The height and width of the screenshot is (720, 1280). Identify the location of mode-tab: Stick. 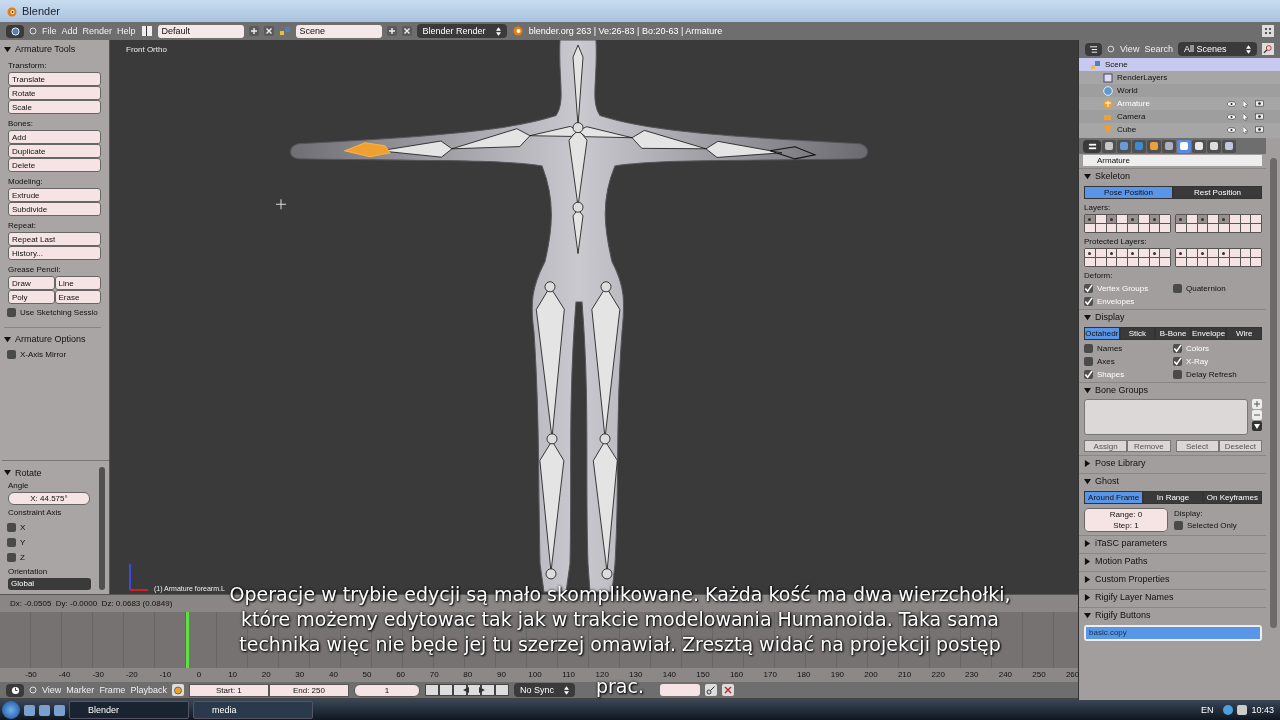
(1137, 333).